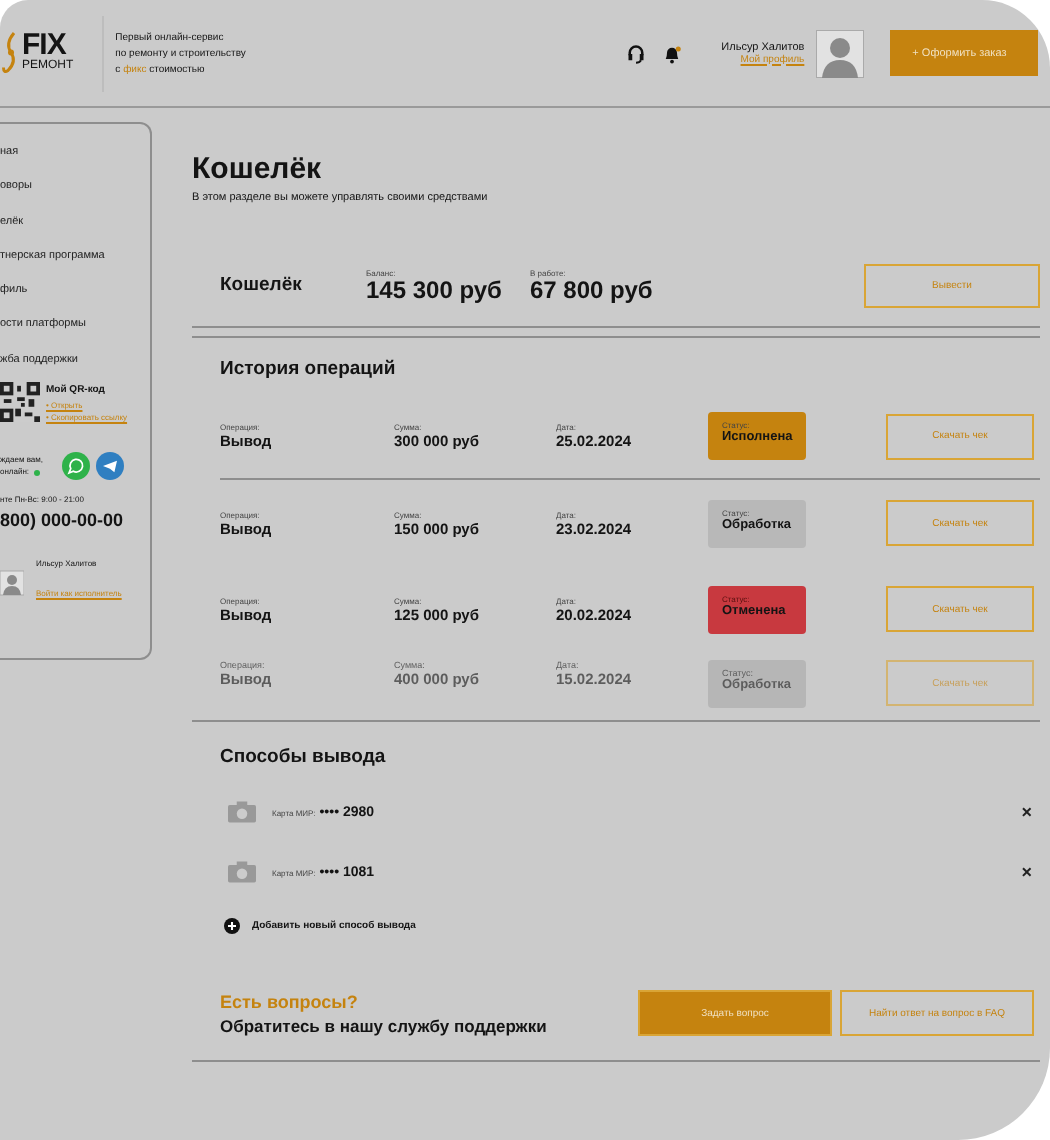 The width and height of the screenshot is (1050, 1140). What do you see at coordinates (258, 170) in the screenshot?
I see `page-title: Кошелёк` at bounding box center [258, 170].